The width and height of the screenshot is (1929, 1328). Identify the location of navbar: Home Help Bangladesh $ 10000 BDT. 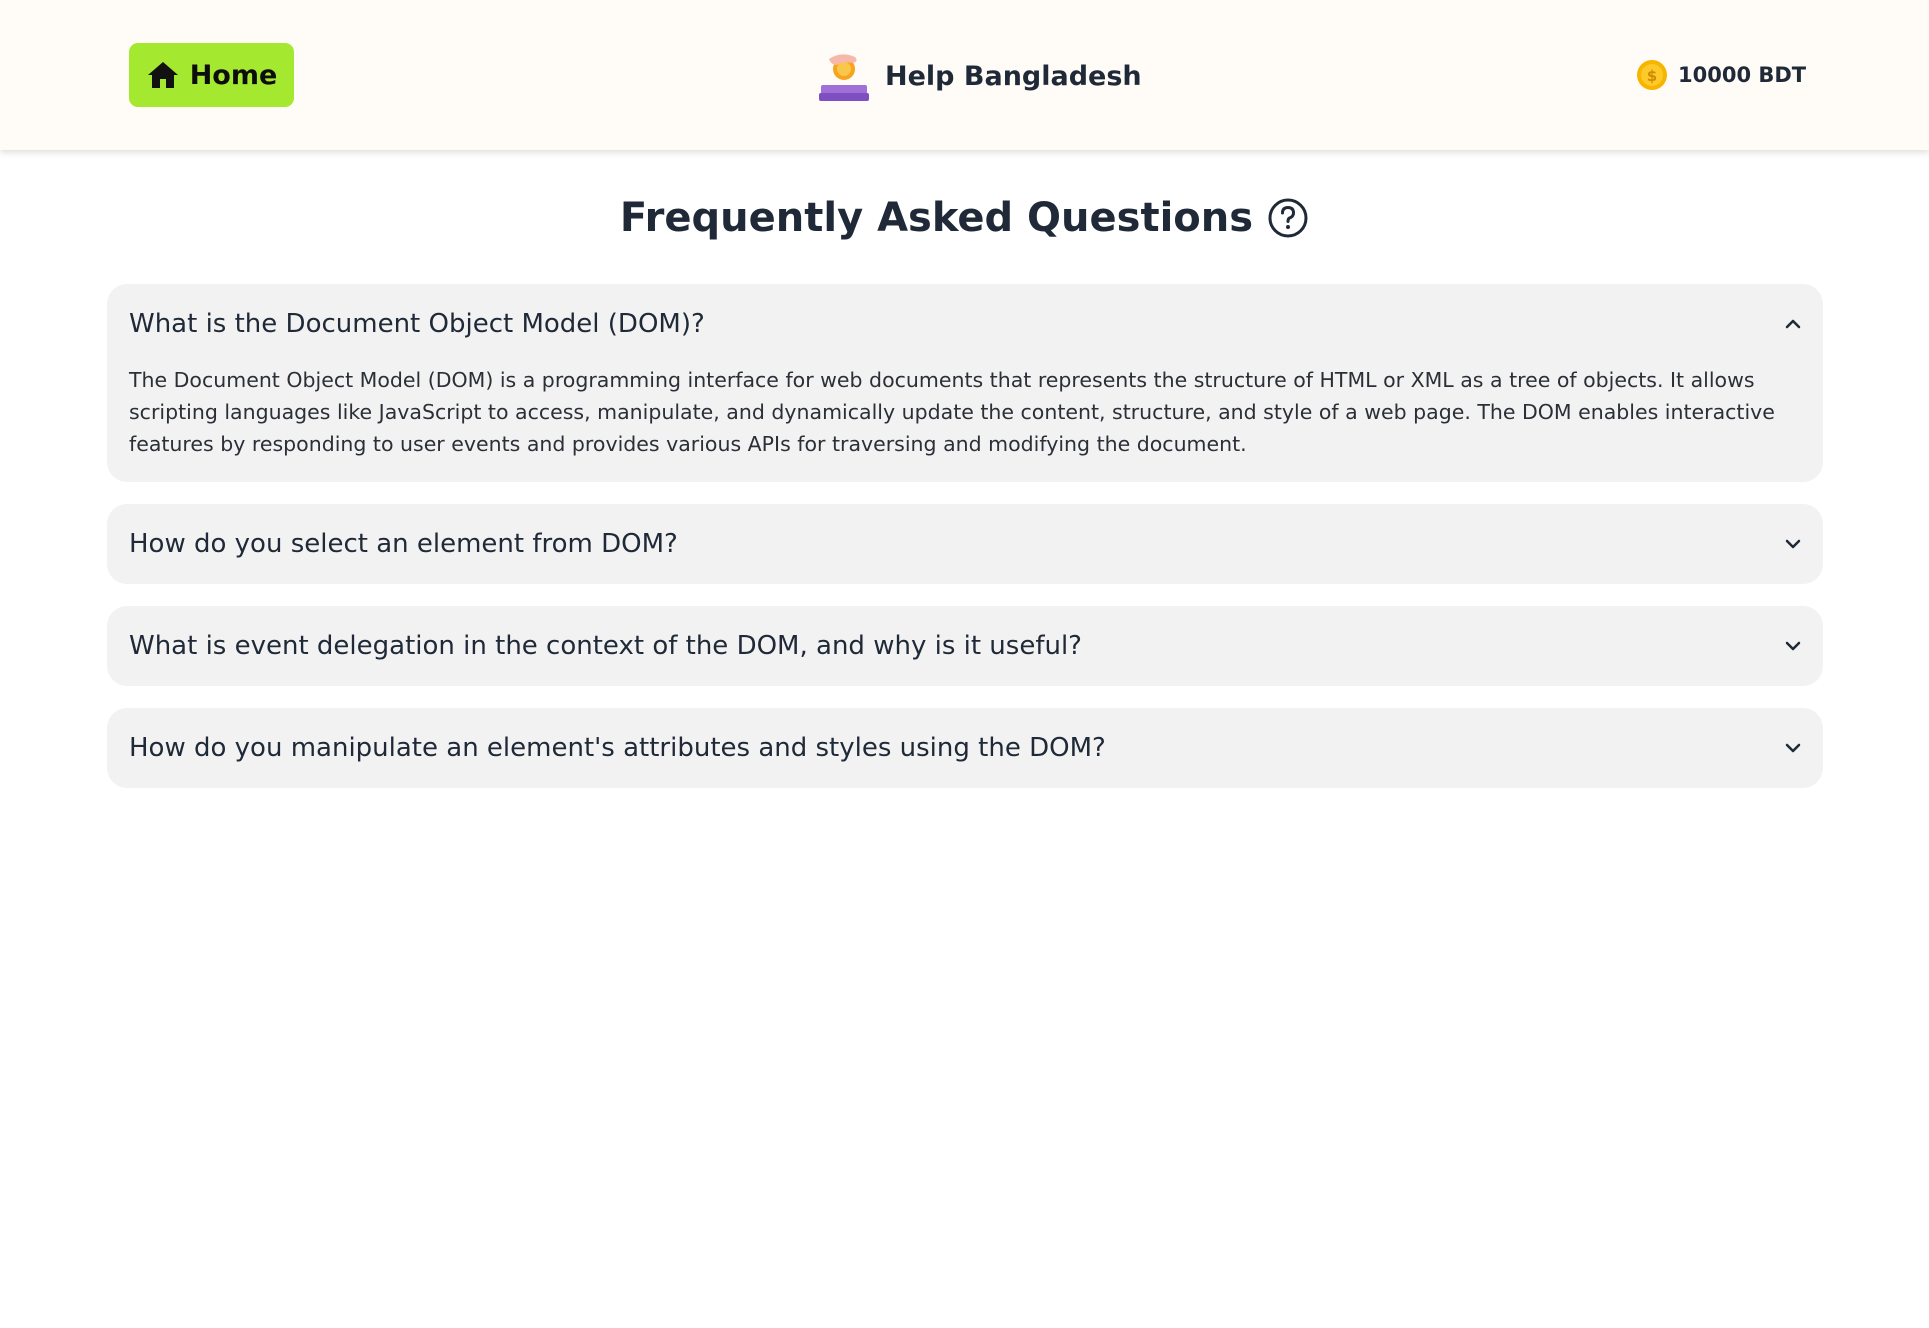
(964, 75).